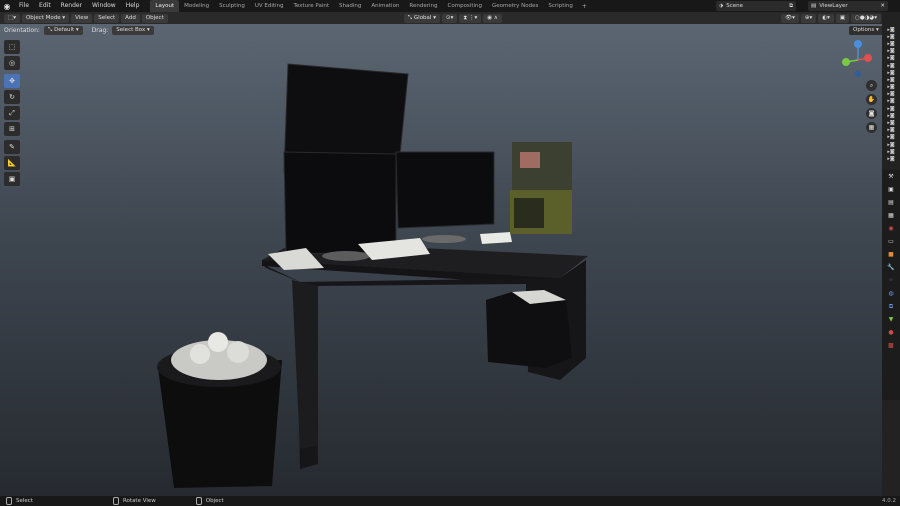 This screenshot has width=900, height=506. I want to click on workspace-tab-texture-paint: Texture Paint, so click(312, 6).